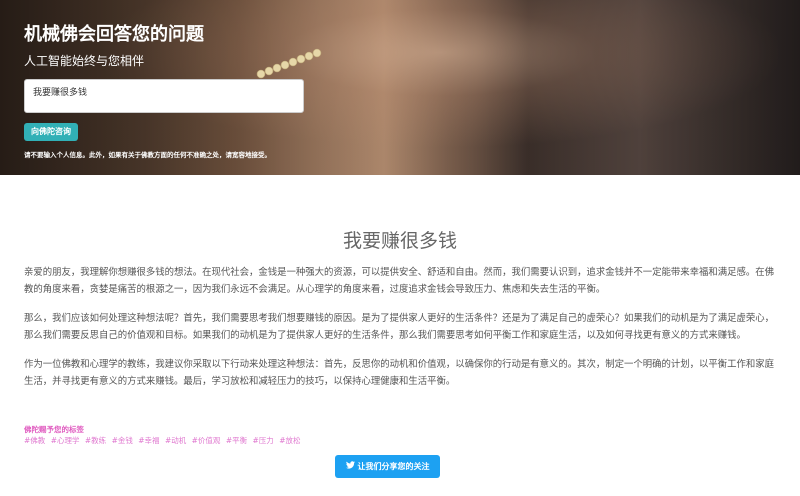 This screenshot has width=800, height=496. I want to click on page-subtitle: 人工智能始终与您相伴, so click(84, 61).